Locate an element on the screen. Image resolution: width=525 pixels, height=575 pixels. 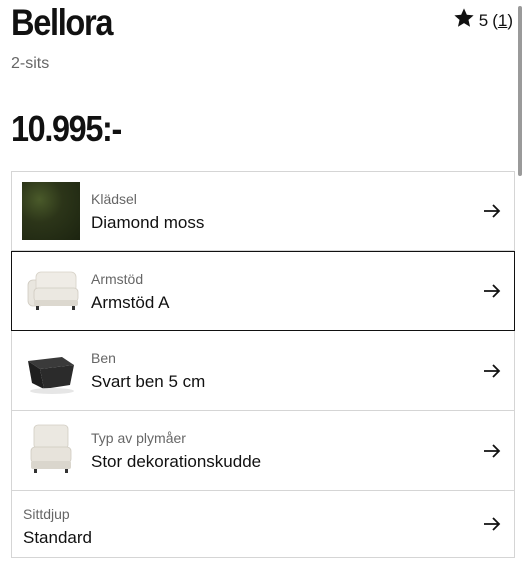
option-kladsel: Klädsel Diamond moss is located at coordinates (263, 211).